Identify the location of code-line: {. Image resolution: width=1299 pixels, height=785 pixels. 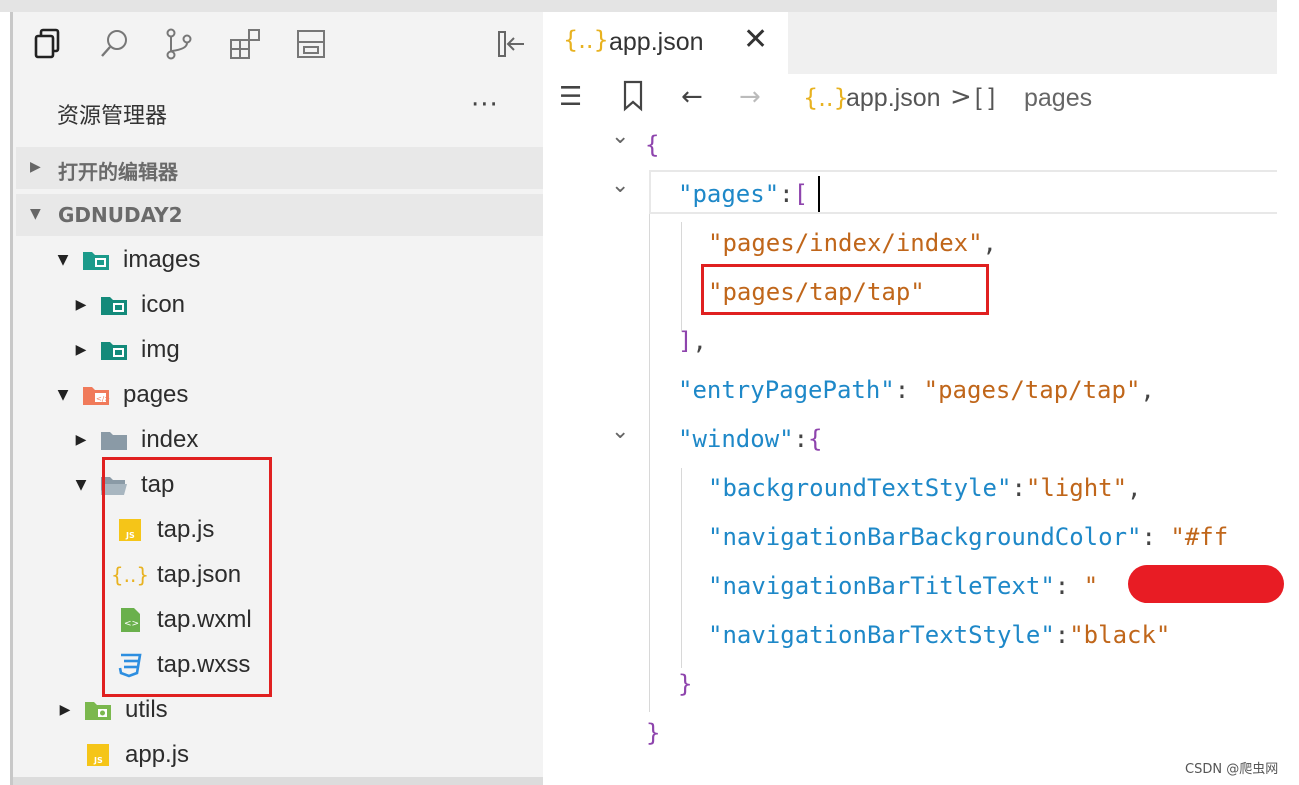
(652, 145).